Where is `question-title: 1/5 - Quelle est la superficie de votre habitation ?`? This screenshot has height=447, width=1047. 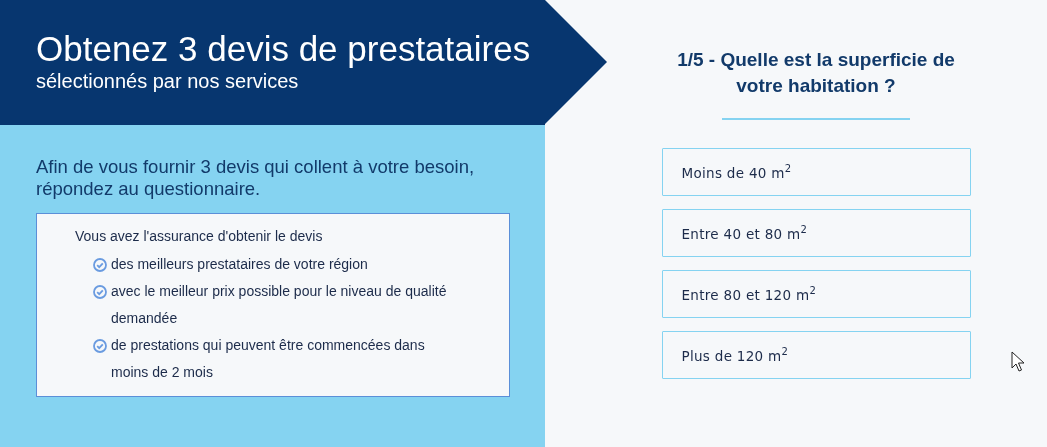
question-title: 1/5 - Quelle est la superficie de votre habitation ? is located at coordinates (816, 73).